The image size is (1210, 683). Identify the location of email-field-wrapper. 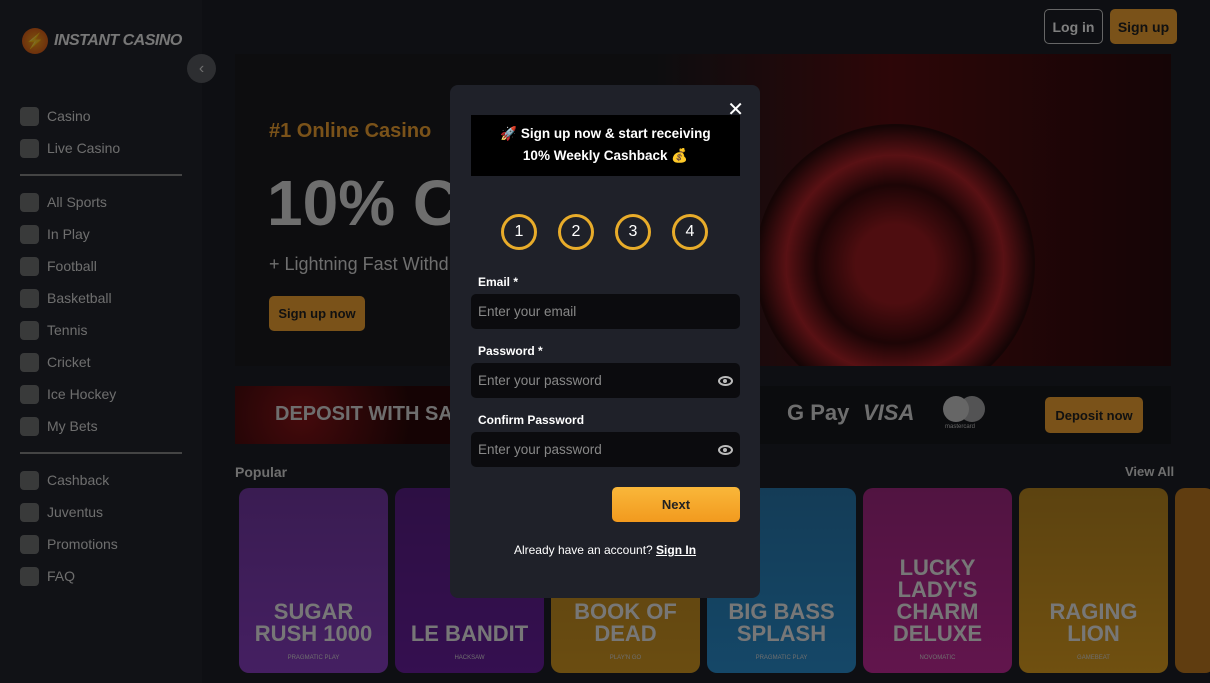
(605, 311).